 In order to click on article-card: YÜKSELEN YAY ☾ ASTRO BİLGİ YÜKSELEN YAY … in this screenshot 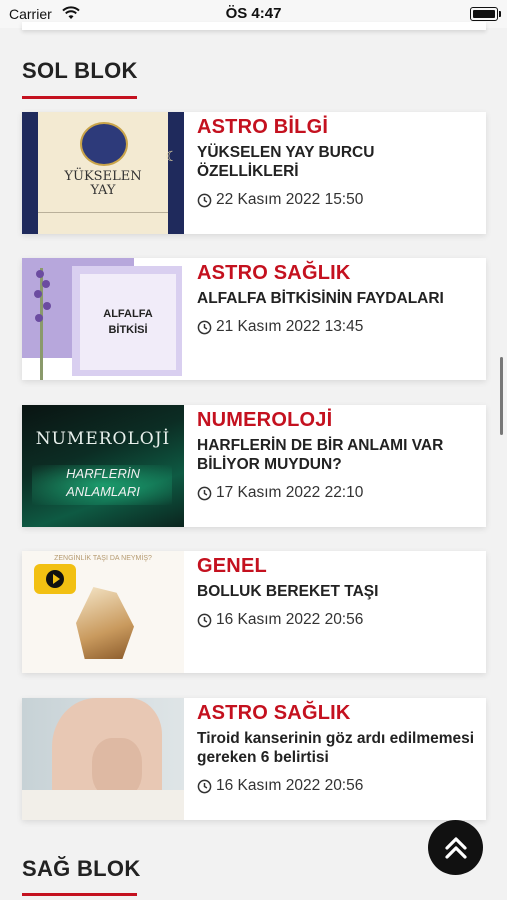, I will do `click(254, 173)`.